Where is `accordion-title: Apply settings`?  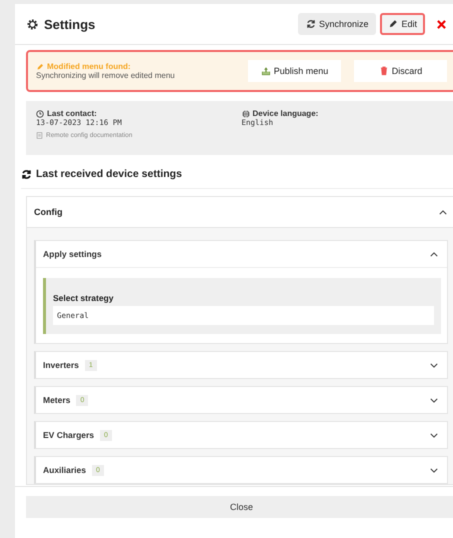
accordion-title: Apply settings is located at coordinates (72, 254).